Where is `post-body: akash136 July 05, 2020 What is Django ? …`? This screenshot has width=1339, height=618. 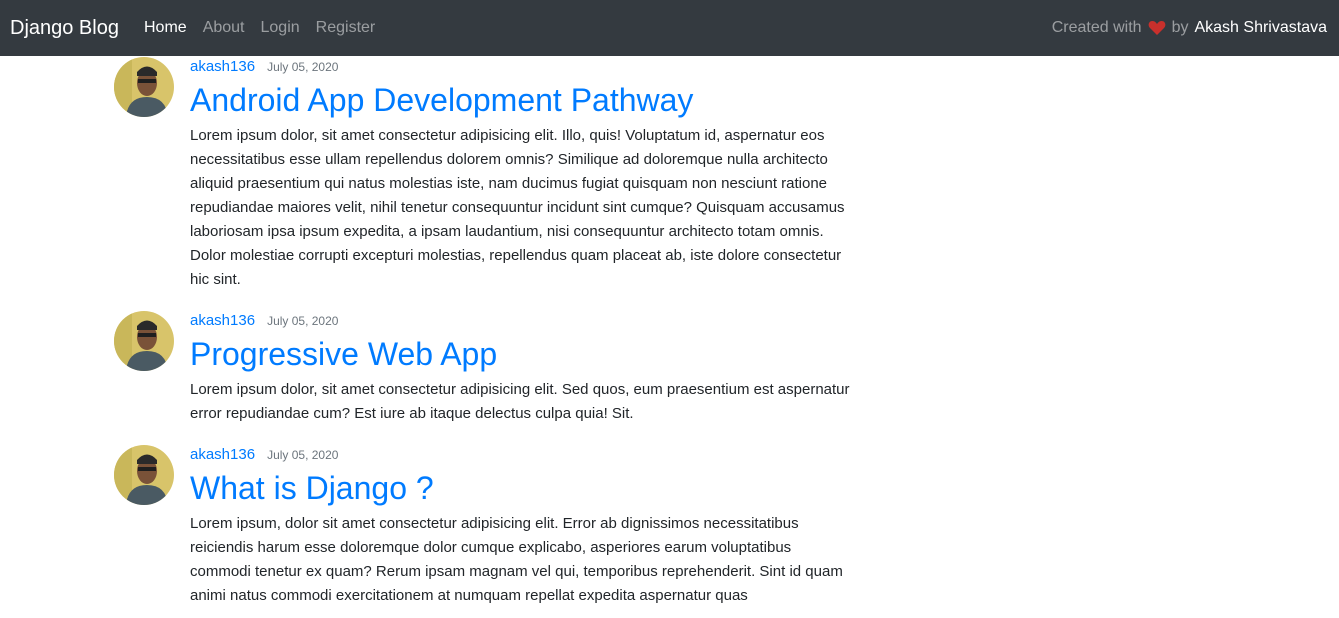 post-body: akash136 July 05, 2020 What is Django ? … is located at coordinates (520, 526).